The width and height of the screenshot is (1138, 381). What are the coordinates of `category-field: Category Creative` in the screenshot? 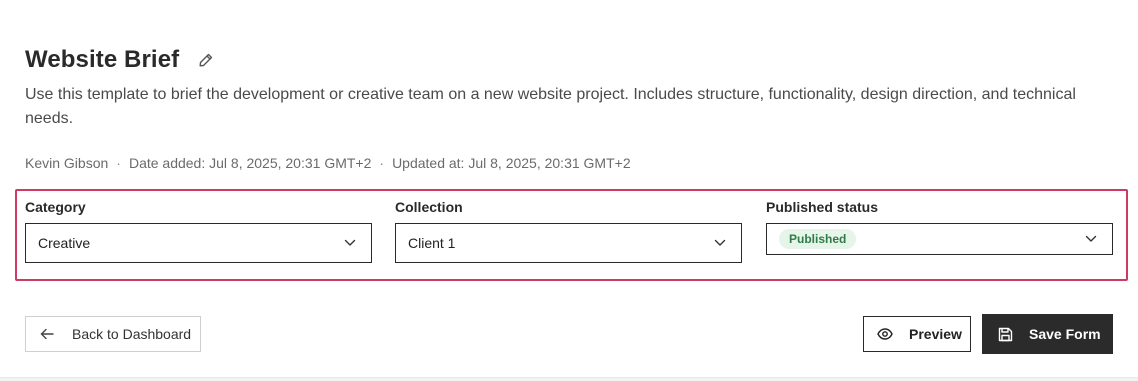 It's located at (198, 231).